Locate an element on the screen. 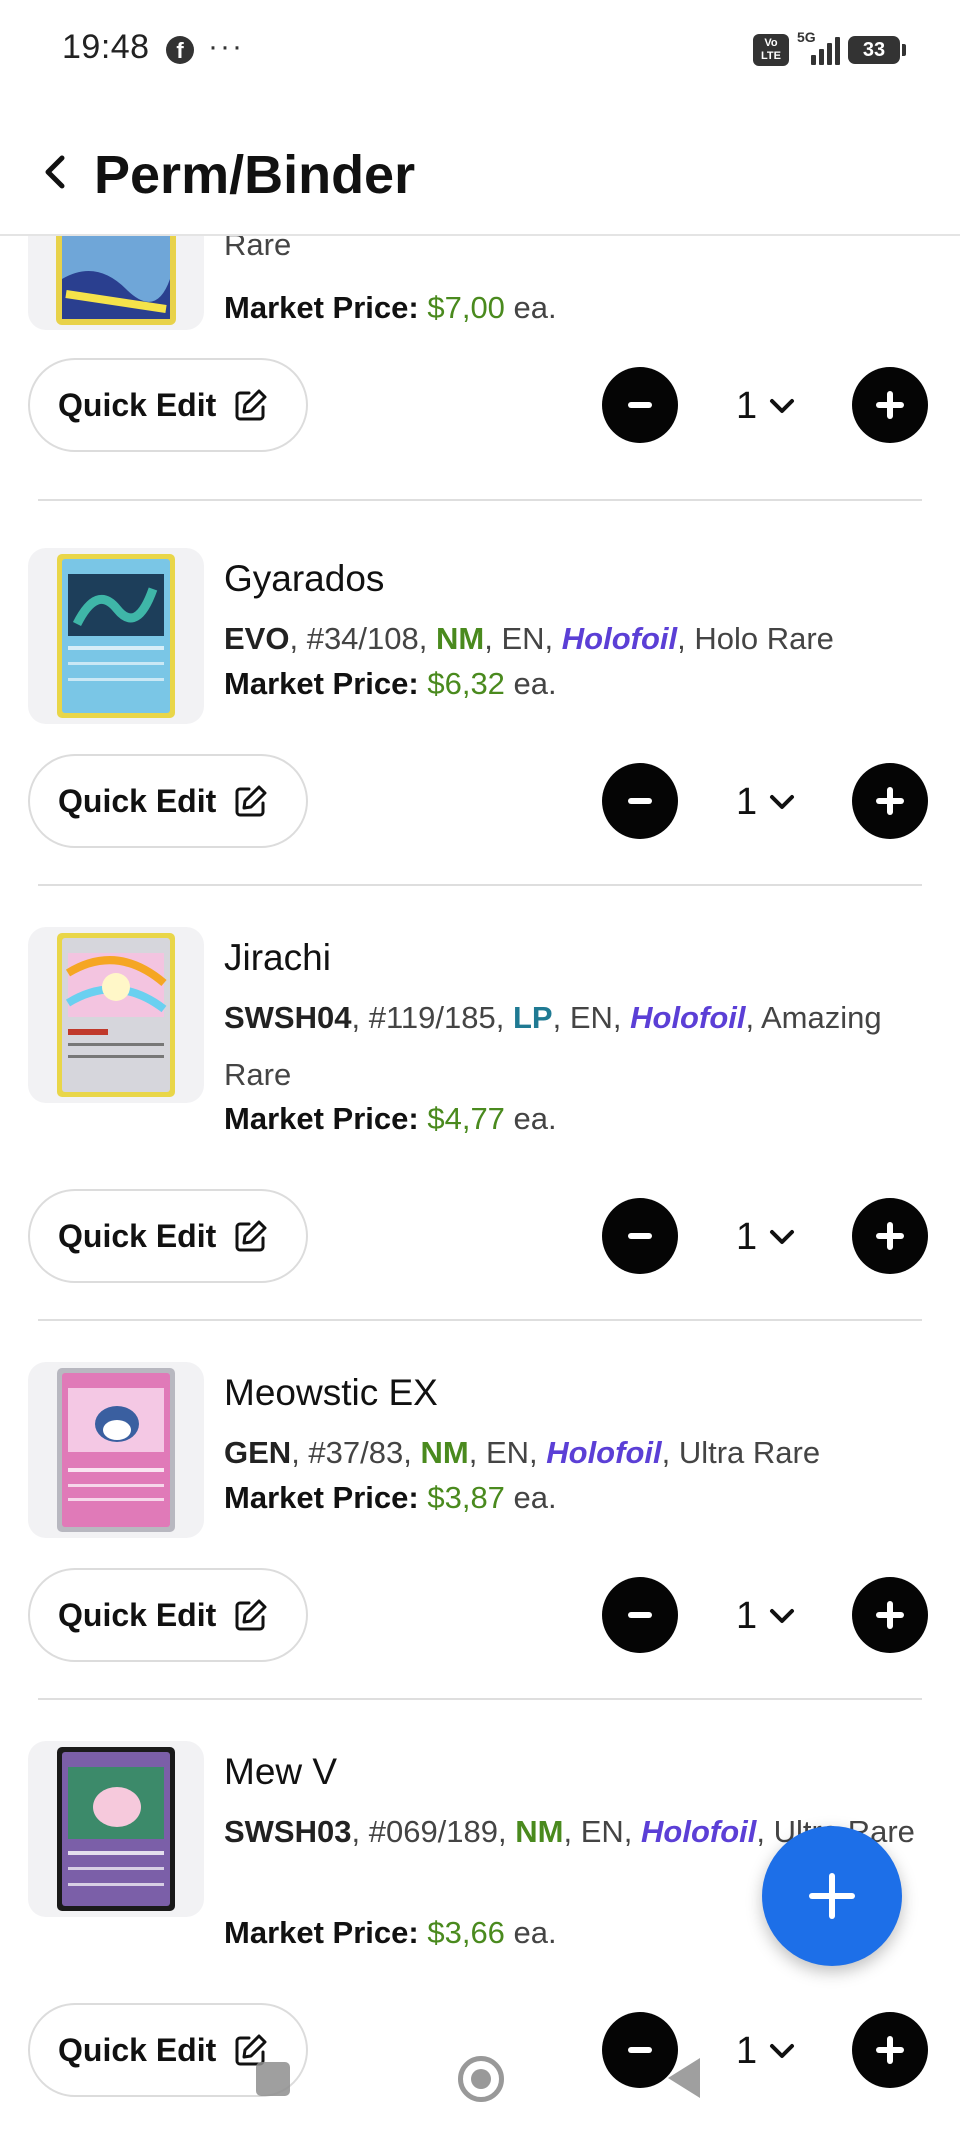 The image size is (960, 2134). network-type-label: 5G is located at coordinates (806, 37).